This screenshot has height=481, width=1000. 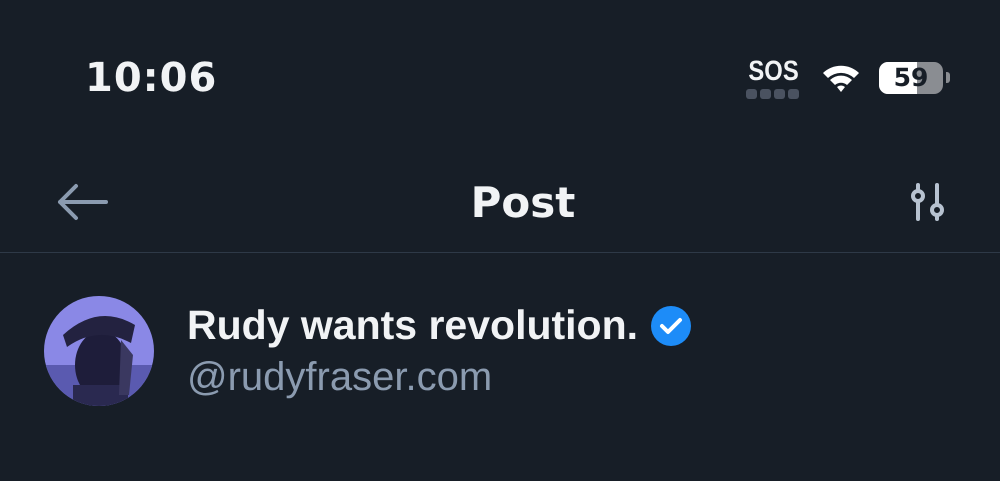 I want to click on page-title: Post, so click(x=523, y=202).